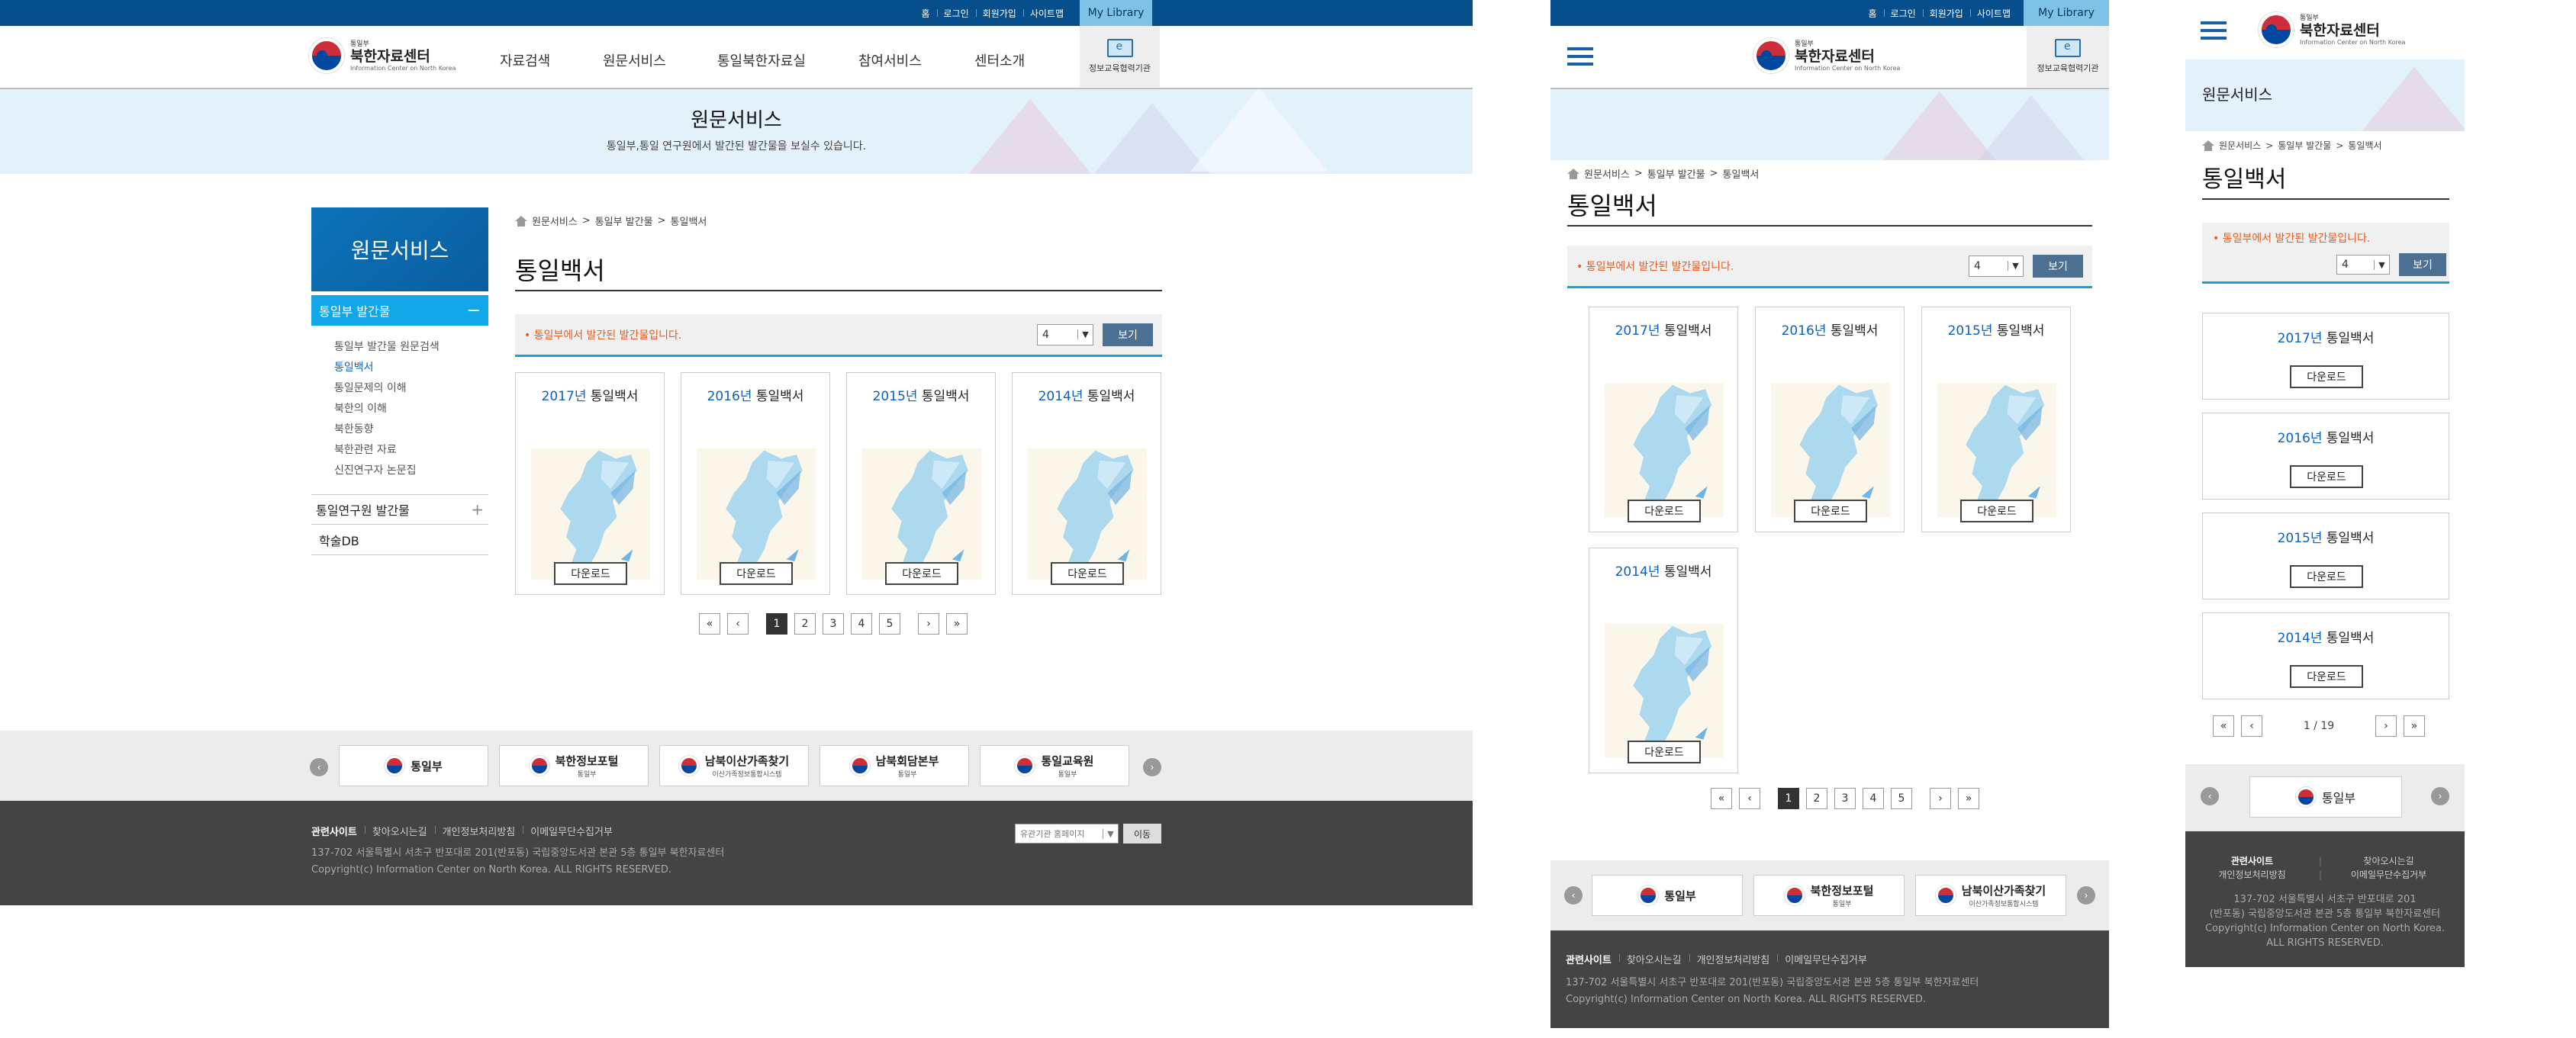 This screenshot has width=2576, height=1038. Describe the element at coordinates (1663, 570) in the screenshot. I see `card-title: 2014년 통일백서` at that location.